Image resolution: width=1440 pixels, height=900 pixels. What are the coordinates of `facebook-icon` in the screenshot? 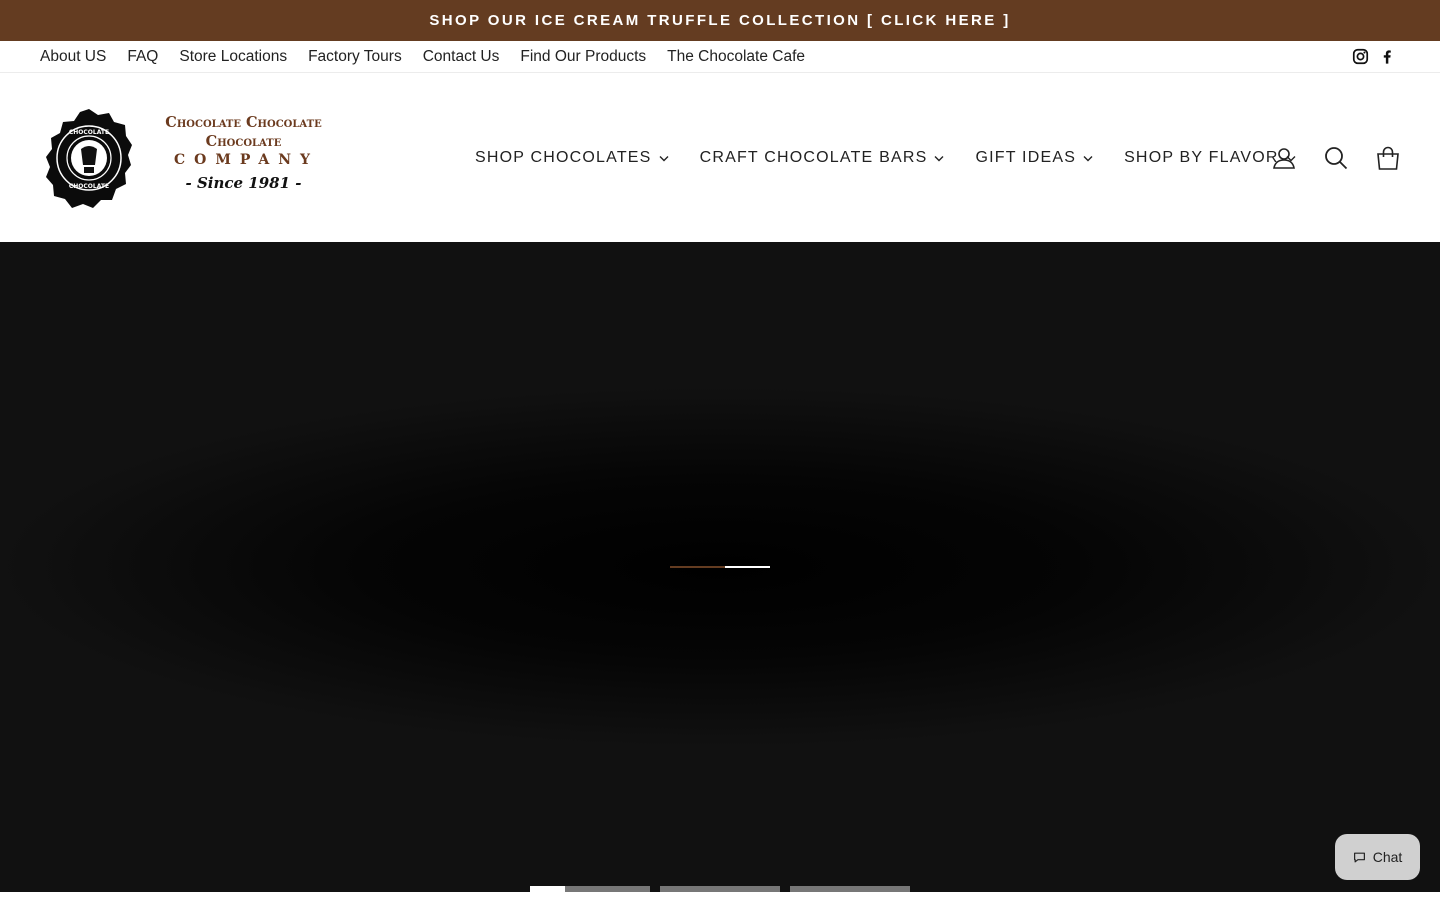 It's located at (1387, 57).